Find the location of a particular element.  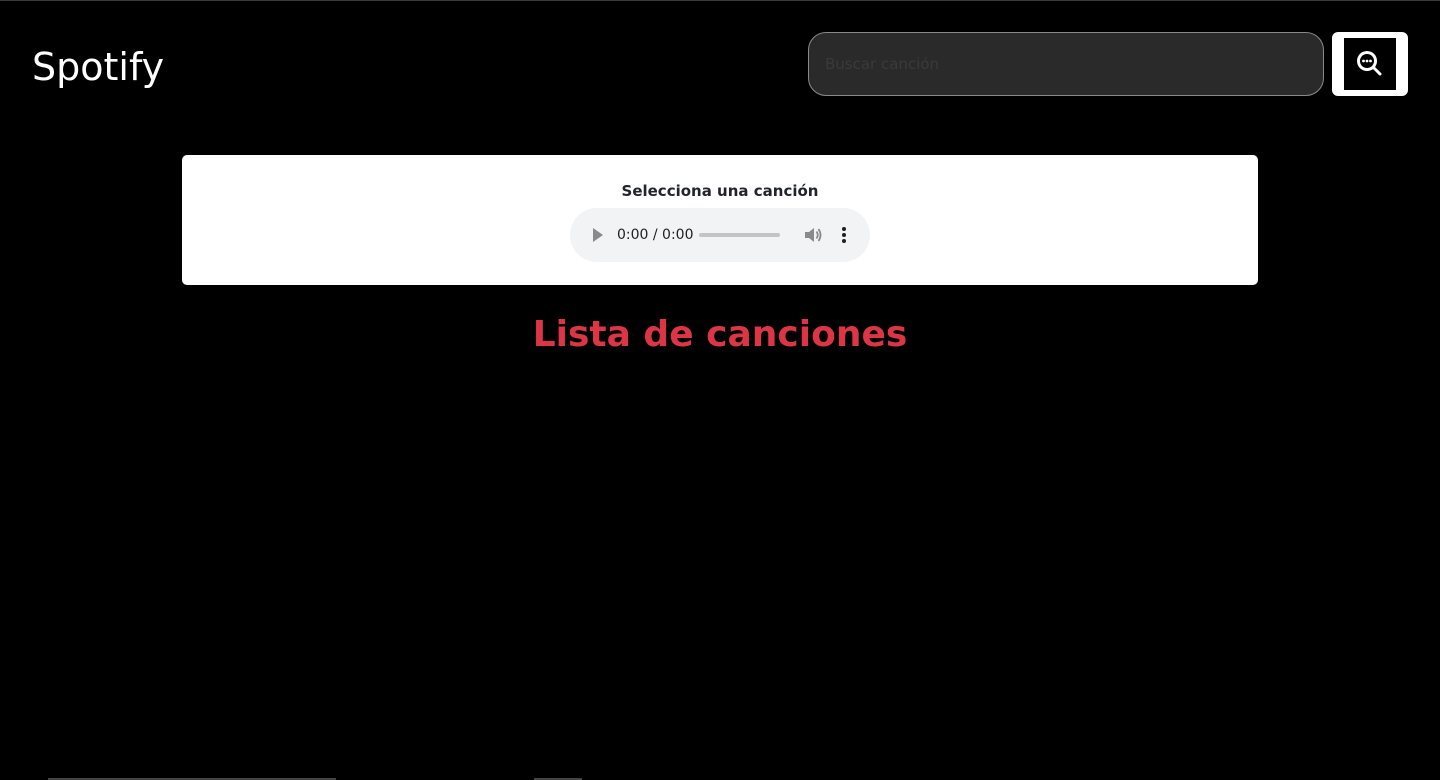

play-icon is located at coordinates (598, 235).